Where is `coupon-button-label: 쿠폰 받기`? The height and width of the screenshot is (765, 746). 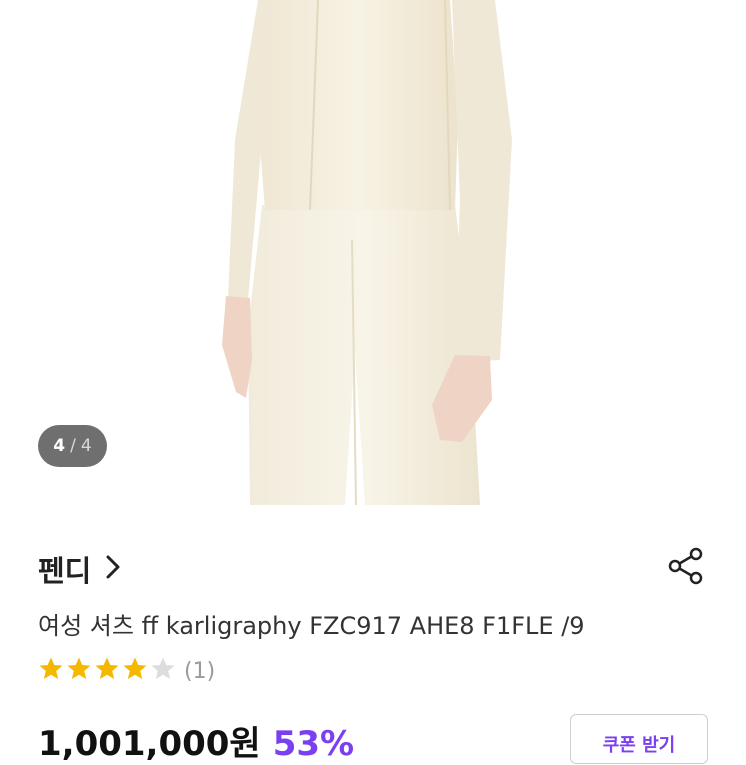
coupon-button-label: 쿠폰 받기 is located at coordinates (639, 745).